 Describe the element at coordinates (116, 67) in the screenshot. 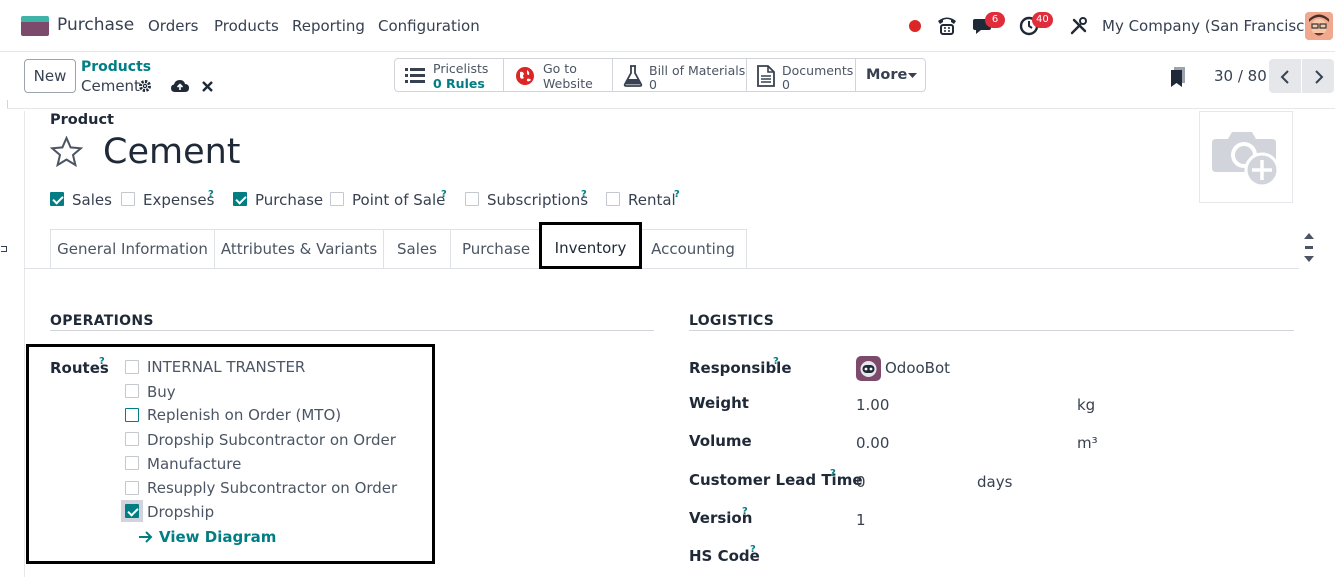

I see `breadcrumb-products-link: Products` at that location.